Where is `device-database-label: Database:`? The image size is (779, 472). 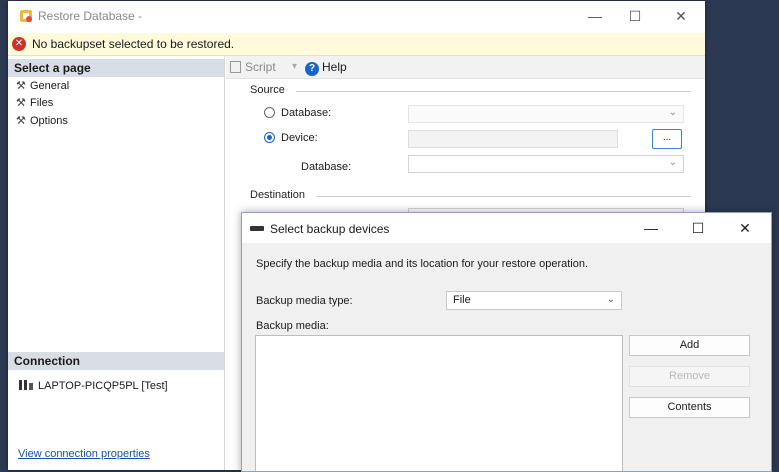 device-database-label: Database: is located at coordinates (326, 167).